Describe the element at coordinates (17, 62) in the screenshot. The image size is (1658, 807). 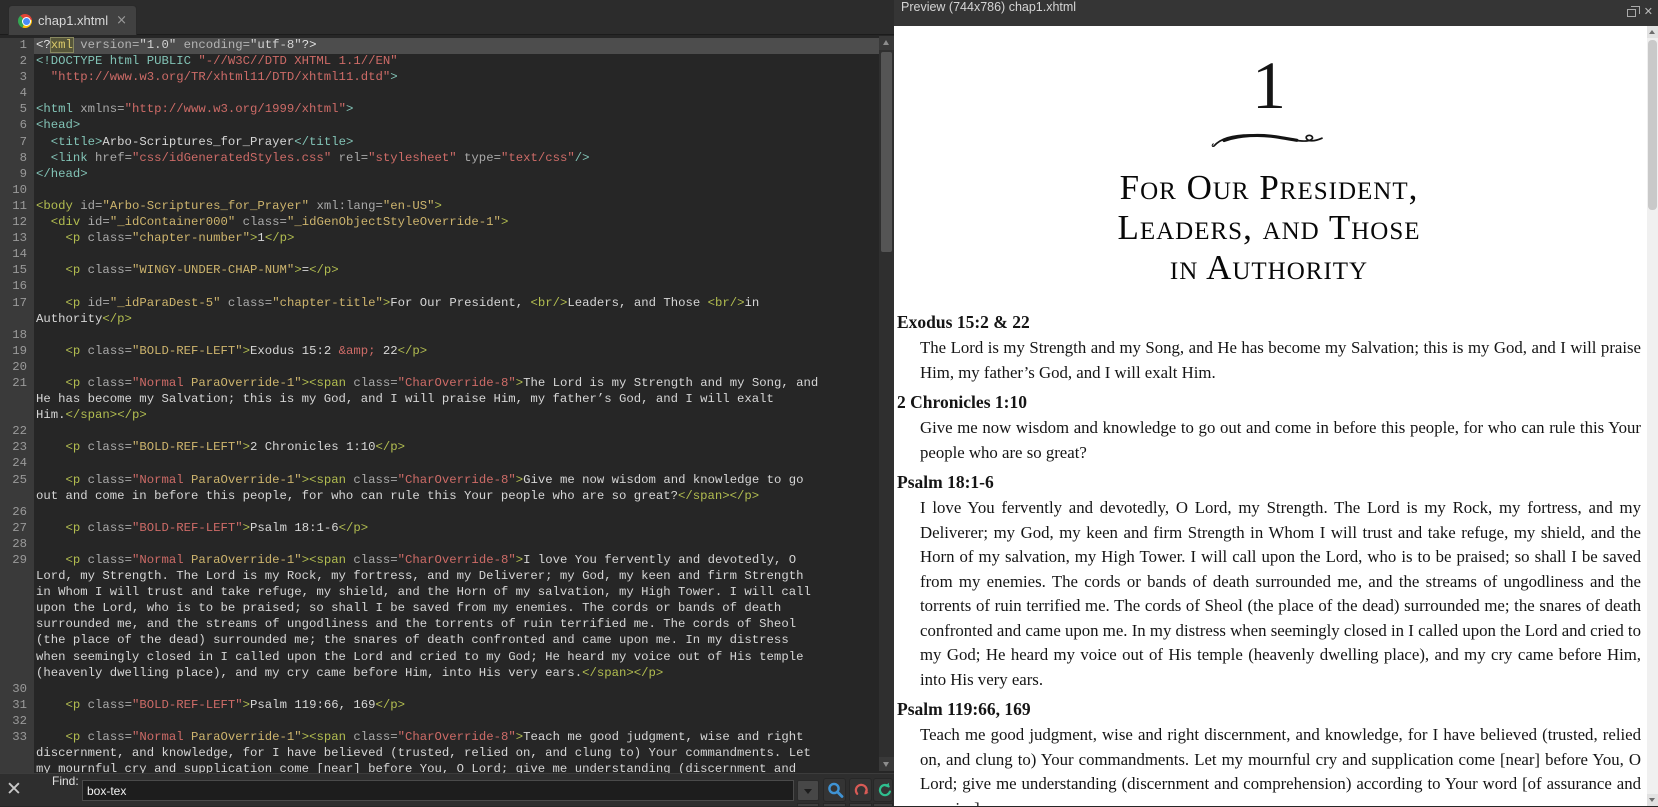
I see `line-number: 2` at that location.